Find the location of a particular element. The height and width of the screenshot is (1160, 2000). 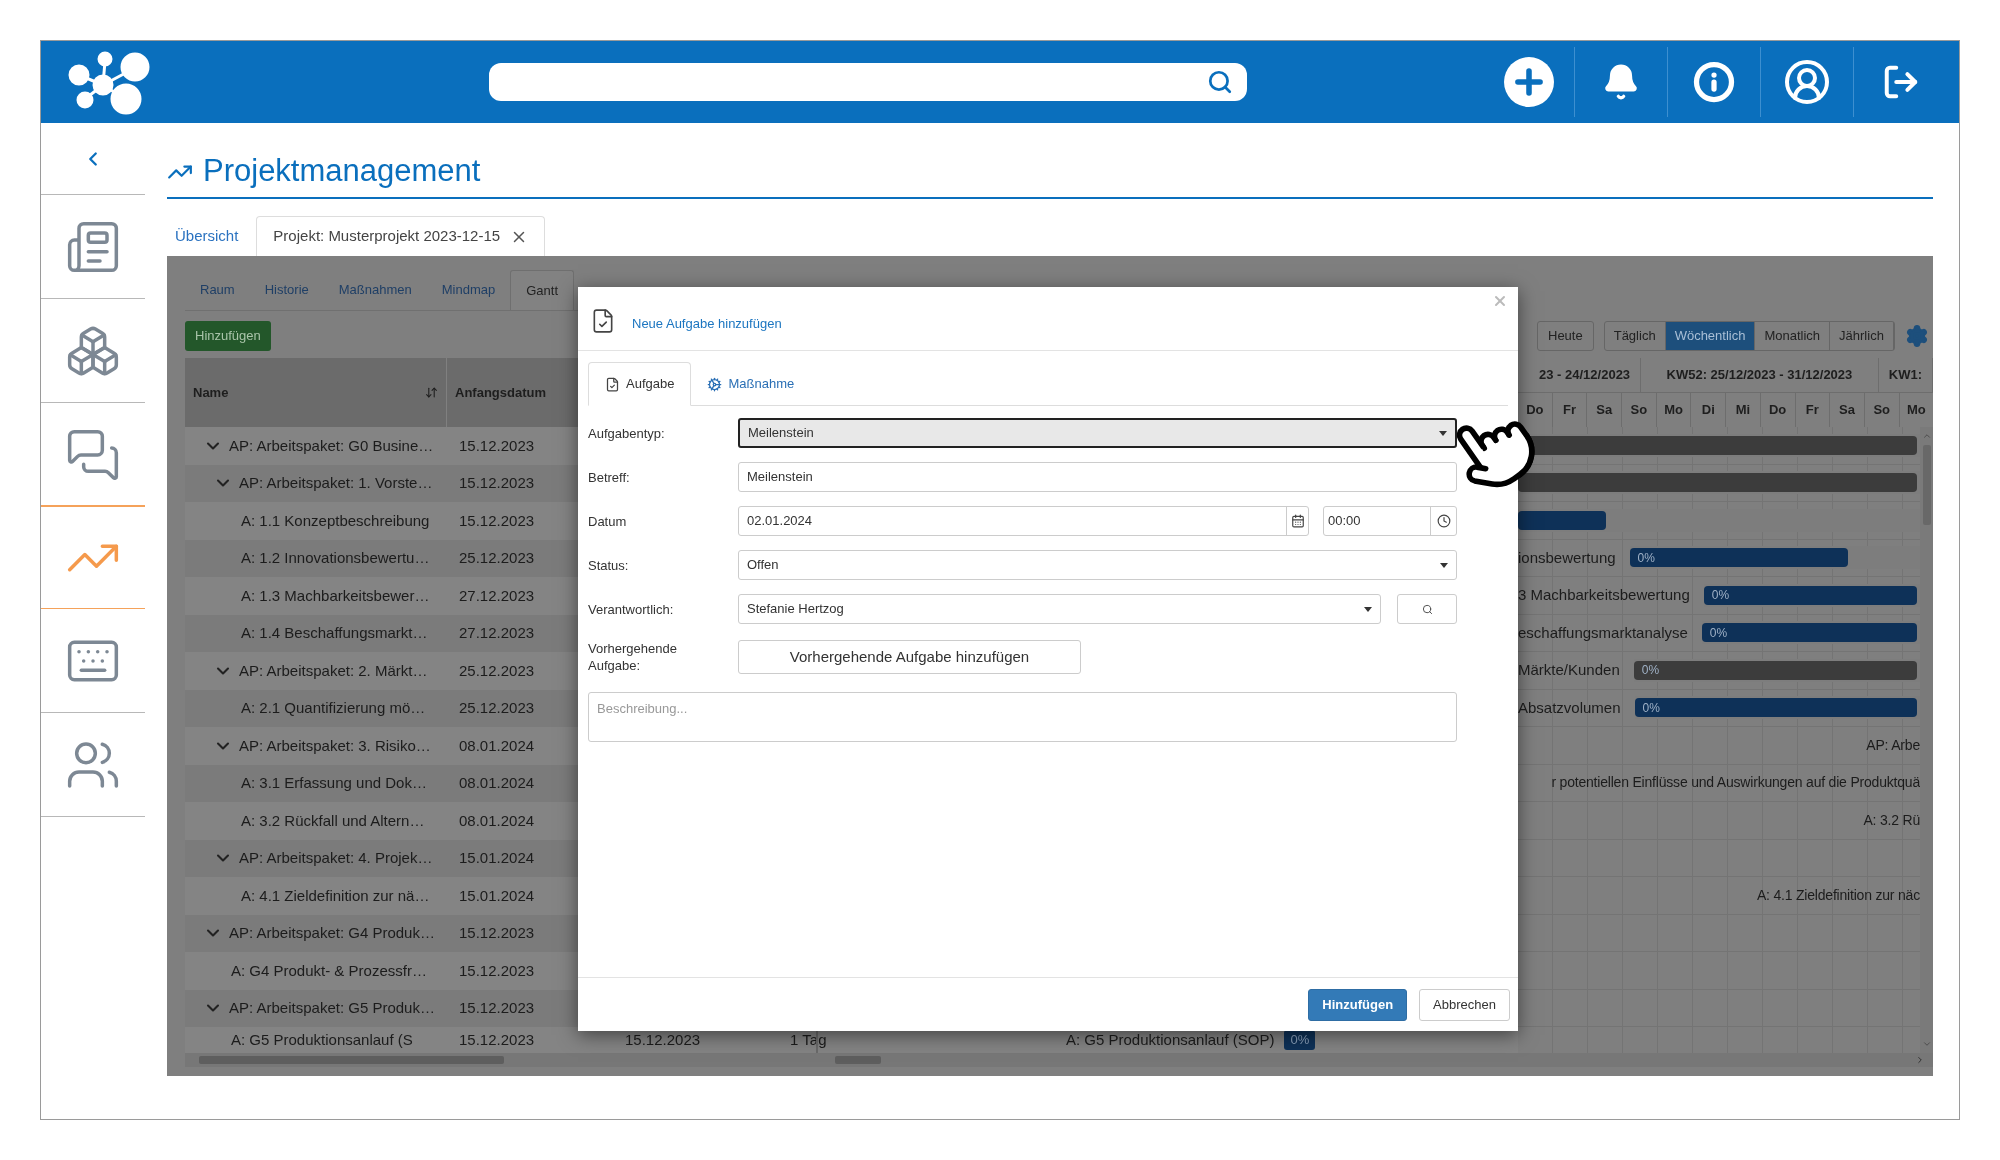

page-title: Projektmanagement is located at coordinates (342, 171).